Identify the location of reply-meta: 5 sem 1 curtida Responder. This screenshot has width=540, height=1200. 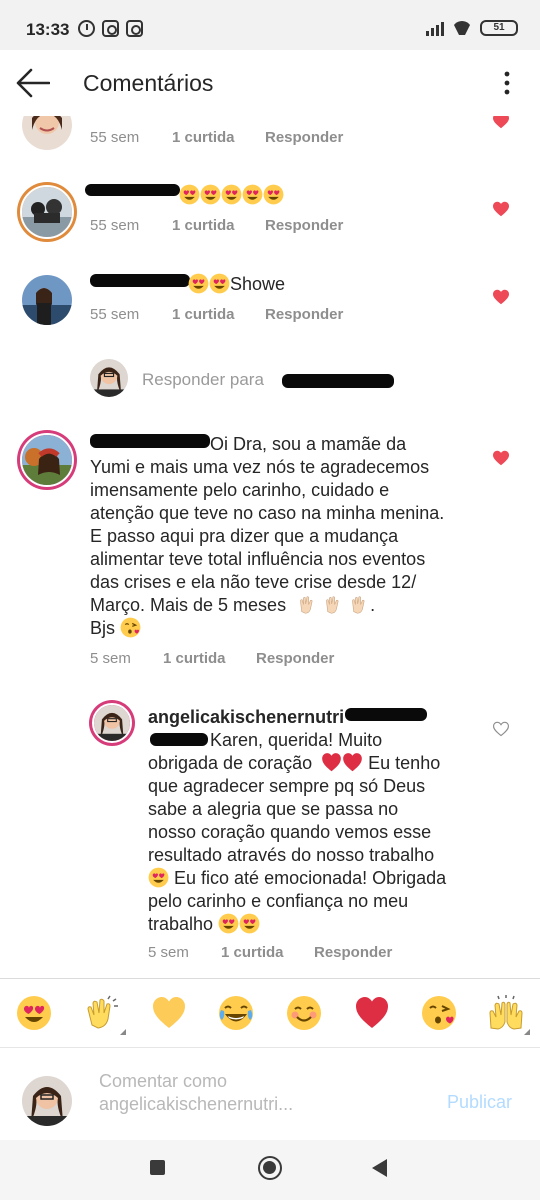
(270, 952).